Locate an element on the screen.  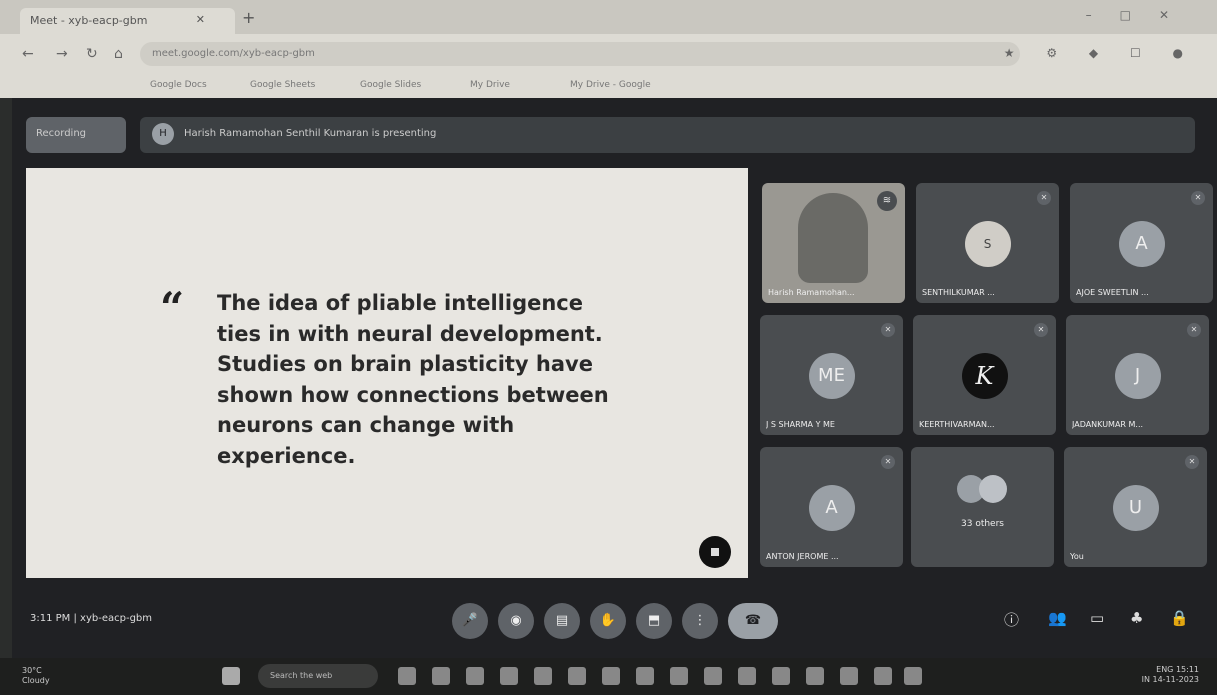
forward-icon: → is located at coordinates (62, 54).